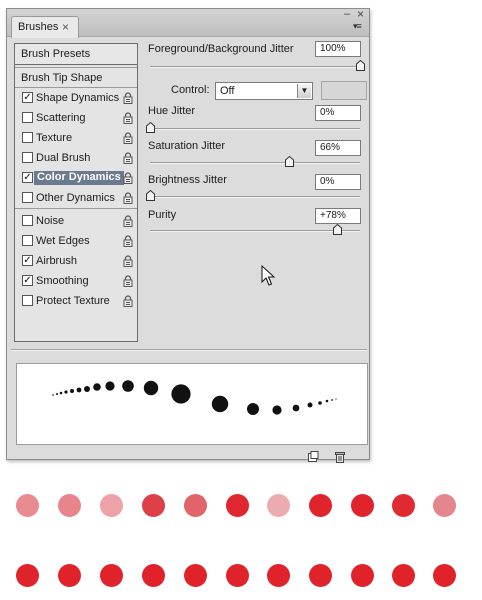  Describe the element at coordinates (255, 162) in the screenshot. I see `saturation-jitter-slider` at that location.